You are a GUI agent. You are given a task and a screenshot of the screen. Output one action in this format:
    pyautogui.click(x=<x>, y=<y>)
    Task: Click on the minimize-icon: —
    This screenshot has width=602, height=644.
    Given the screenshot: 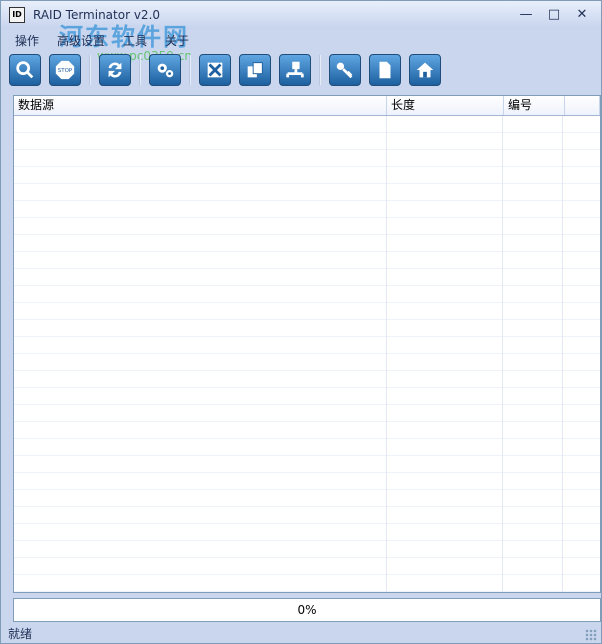 What is the action you would take?
    pyautogui.click(x=526, y=15)
    